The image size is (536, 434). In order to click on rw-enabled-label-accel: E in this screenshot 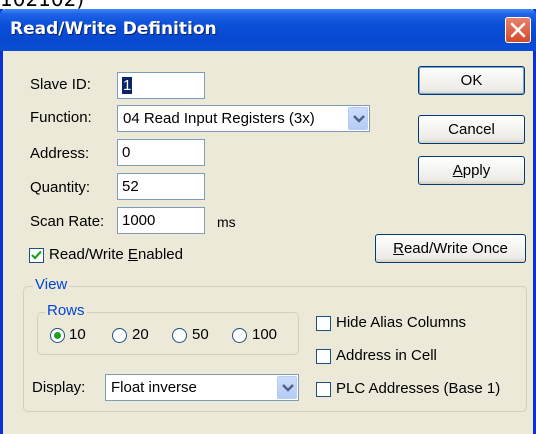, I will do `click(132, 254)`.